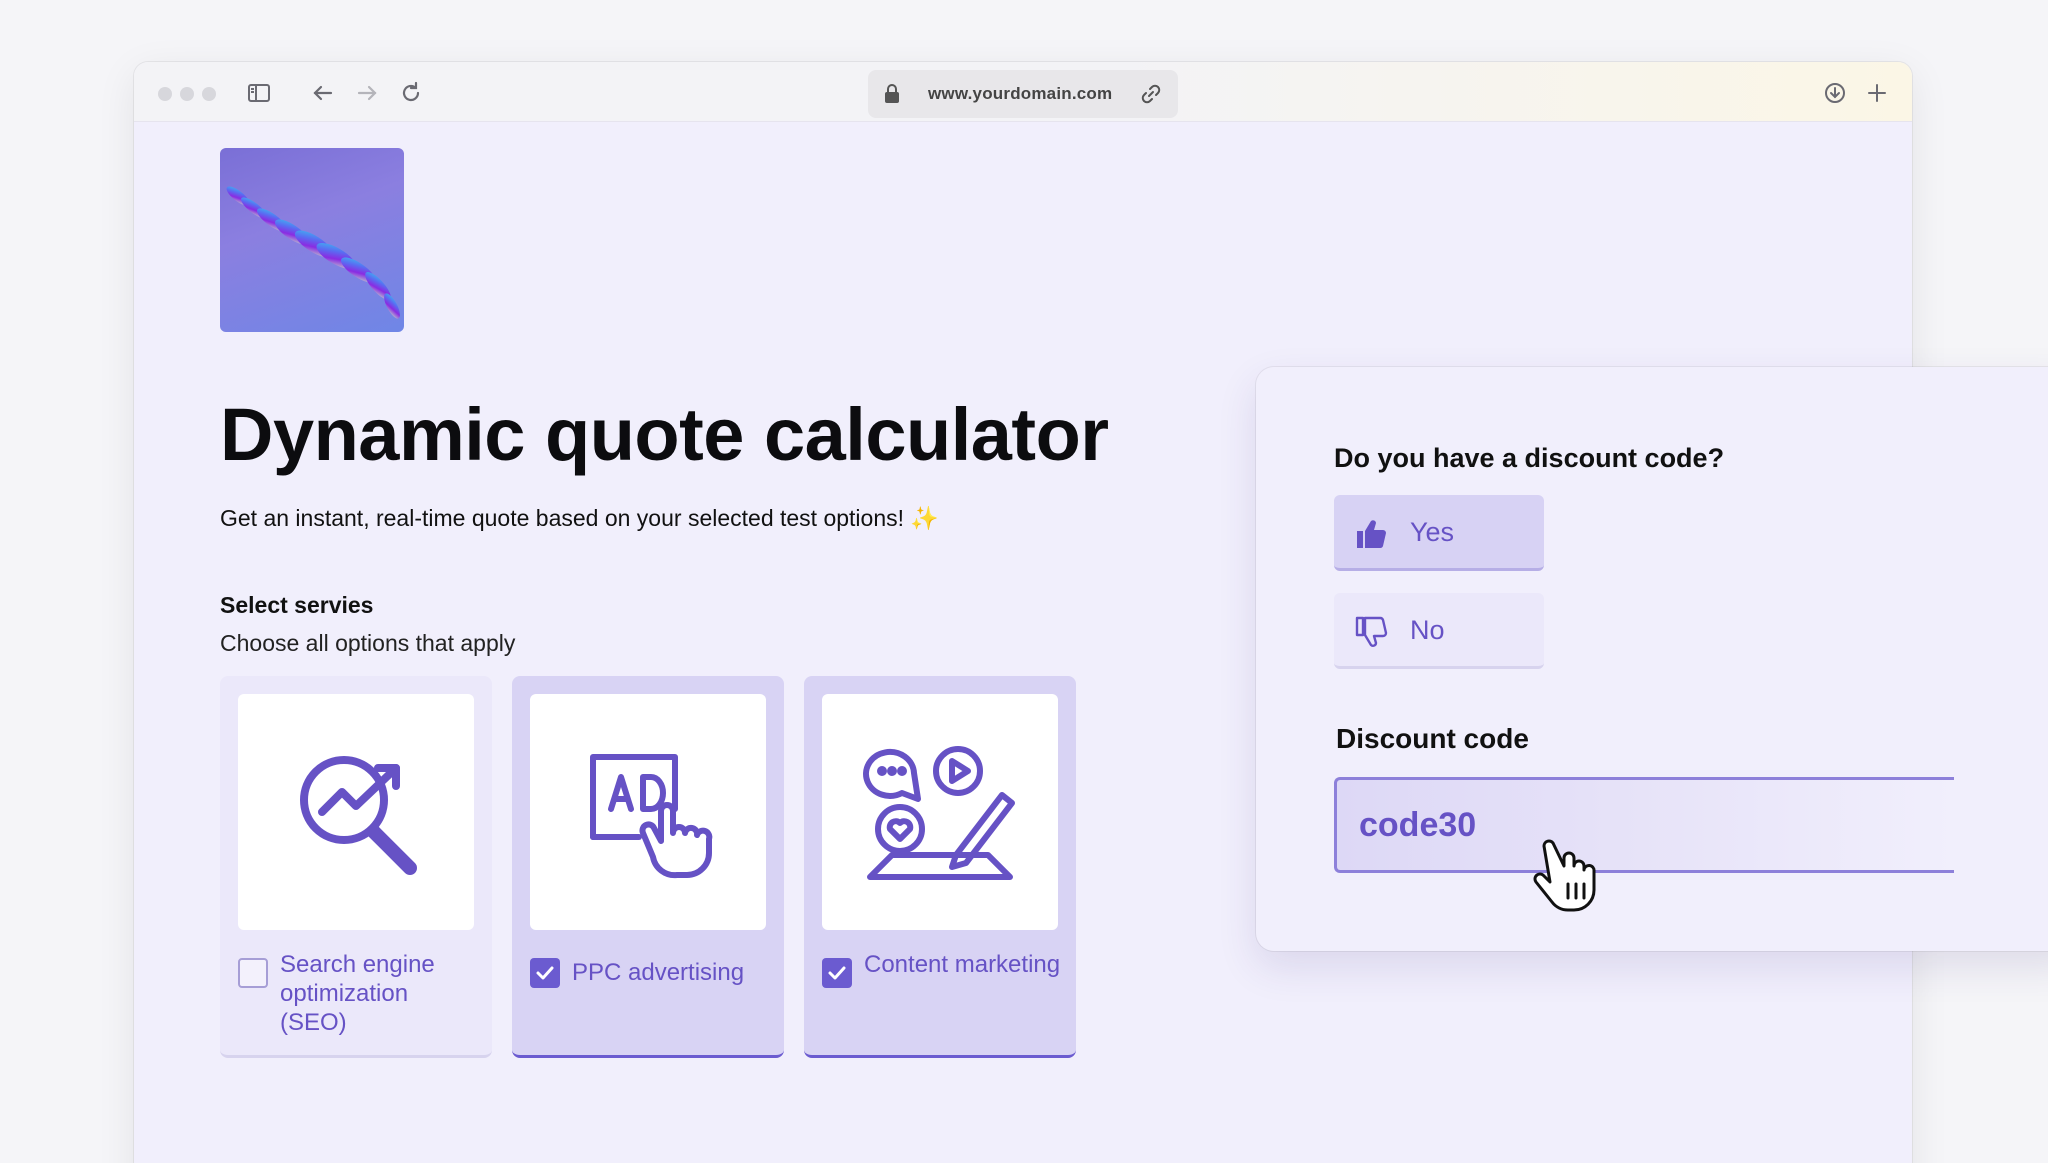 The image size is (2048, 1163). I want to click on service-card-ppc: PPC advertising, so click(648, 867).